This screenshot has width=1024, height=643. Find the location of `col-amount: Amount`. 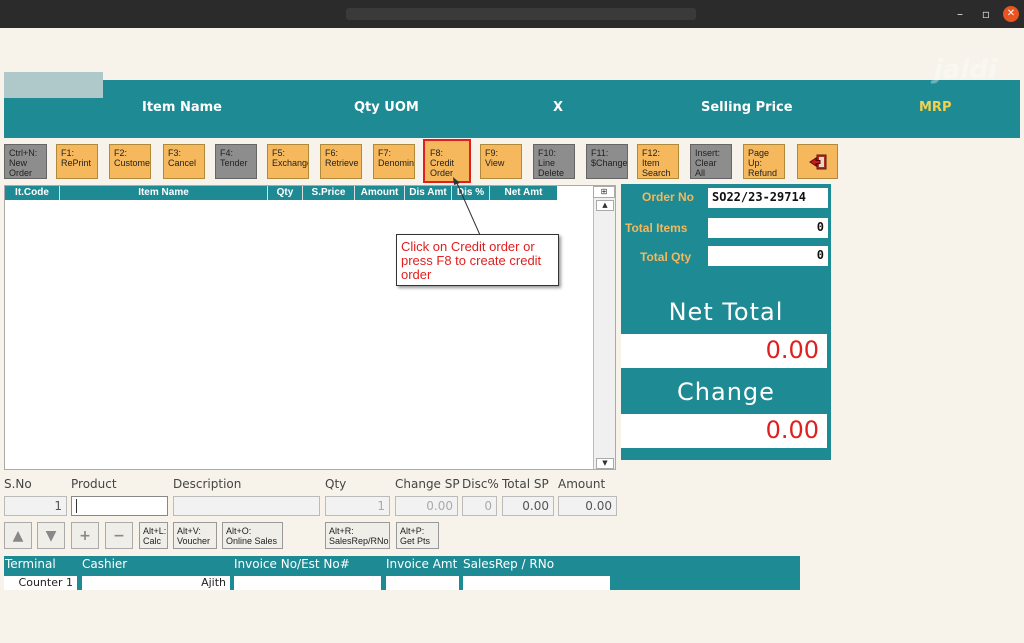

col-amount: Amount is located at coordinates (380, 193).